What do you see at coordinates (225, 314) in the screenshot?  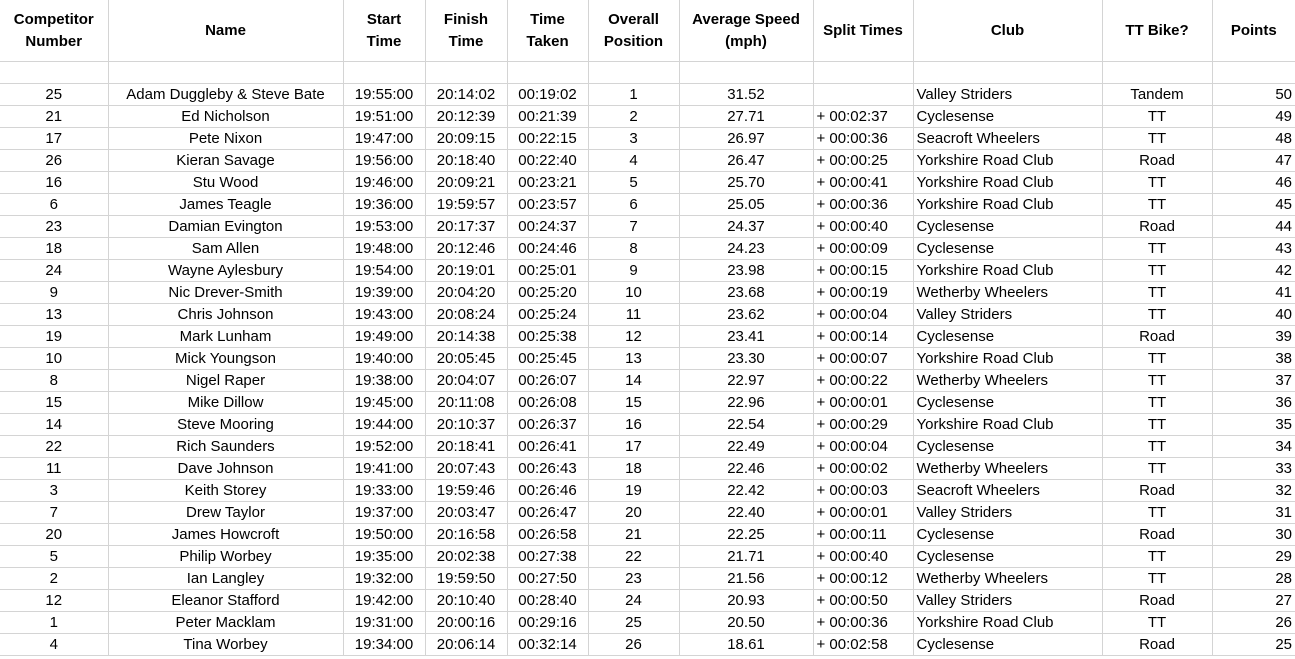 I see `name-cell: Chris Johnson` at bounding box center [225, 314].